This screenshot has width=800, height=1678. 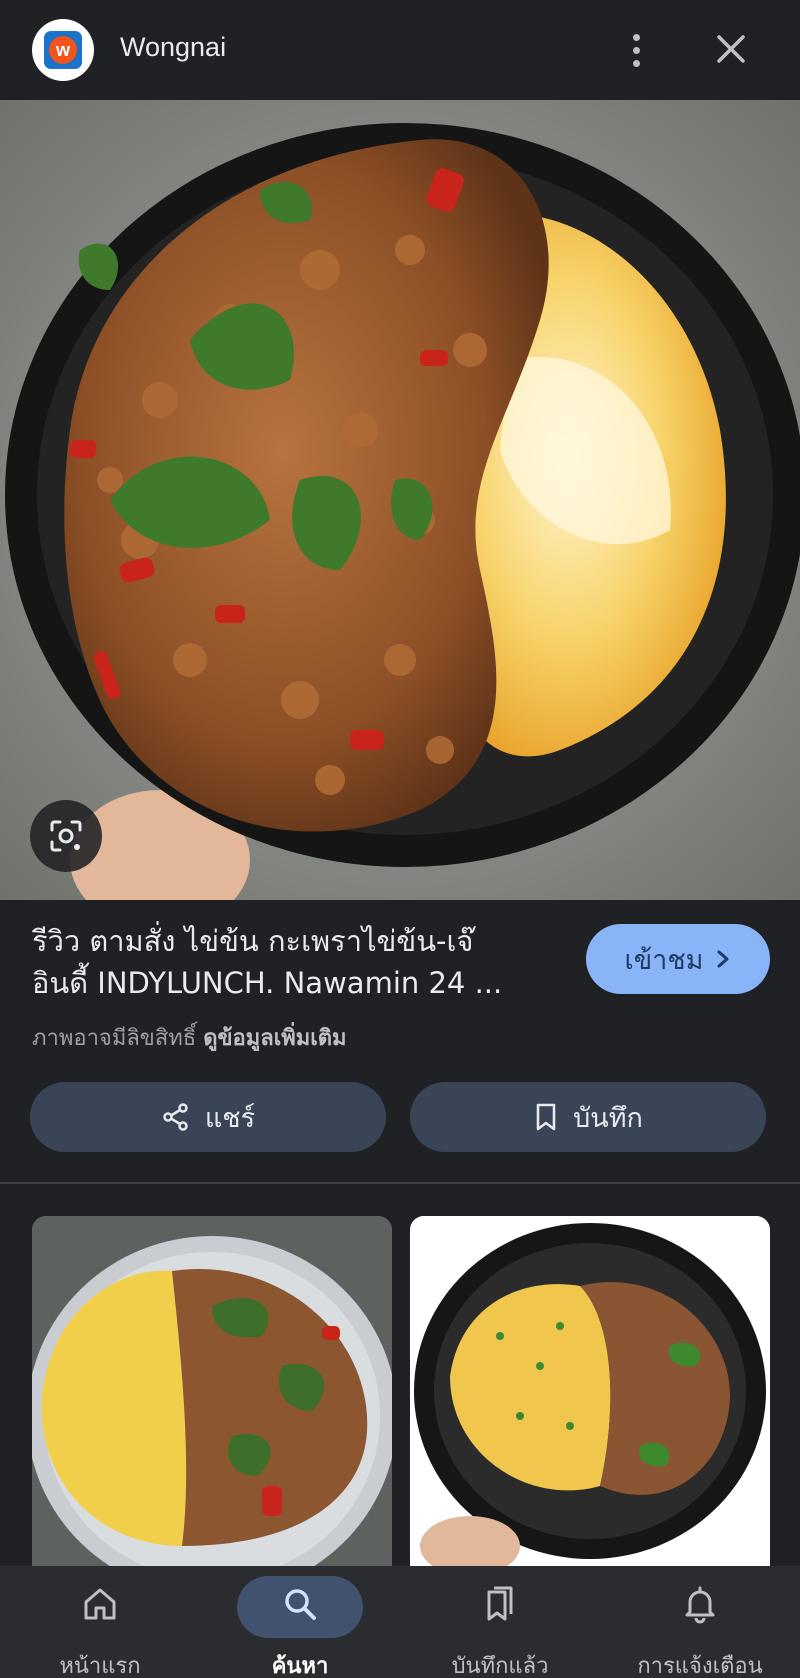 I want to click on share-button: แชร์, so click(x=208, y=1117).